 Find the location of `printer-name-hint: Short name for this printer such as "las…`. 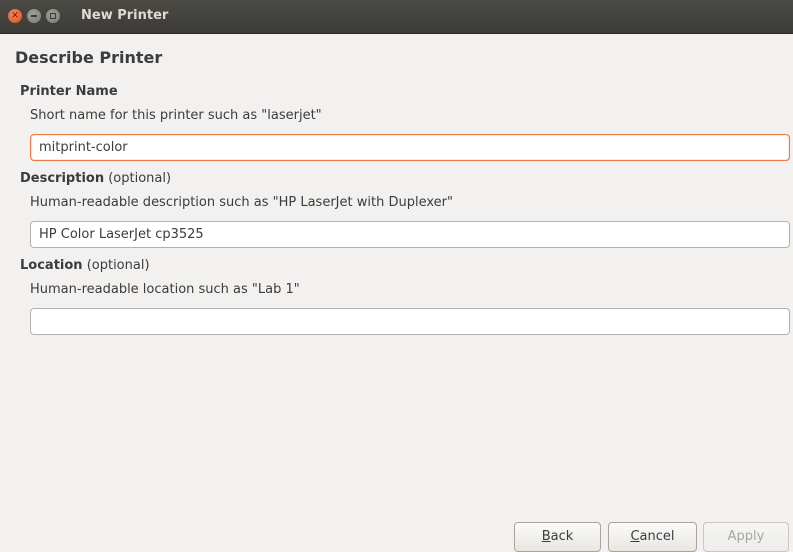

printer-name-hint: Short name for this printer such as "las… is located at coordinates (176, 115).